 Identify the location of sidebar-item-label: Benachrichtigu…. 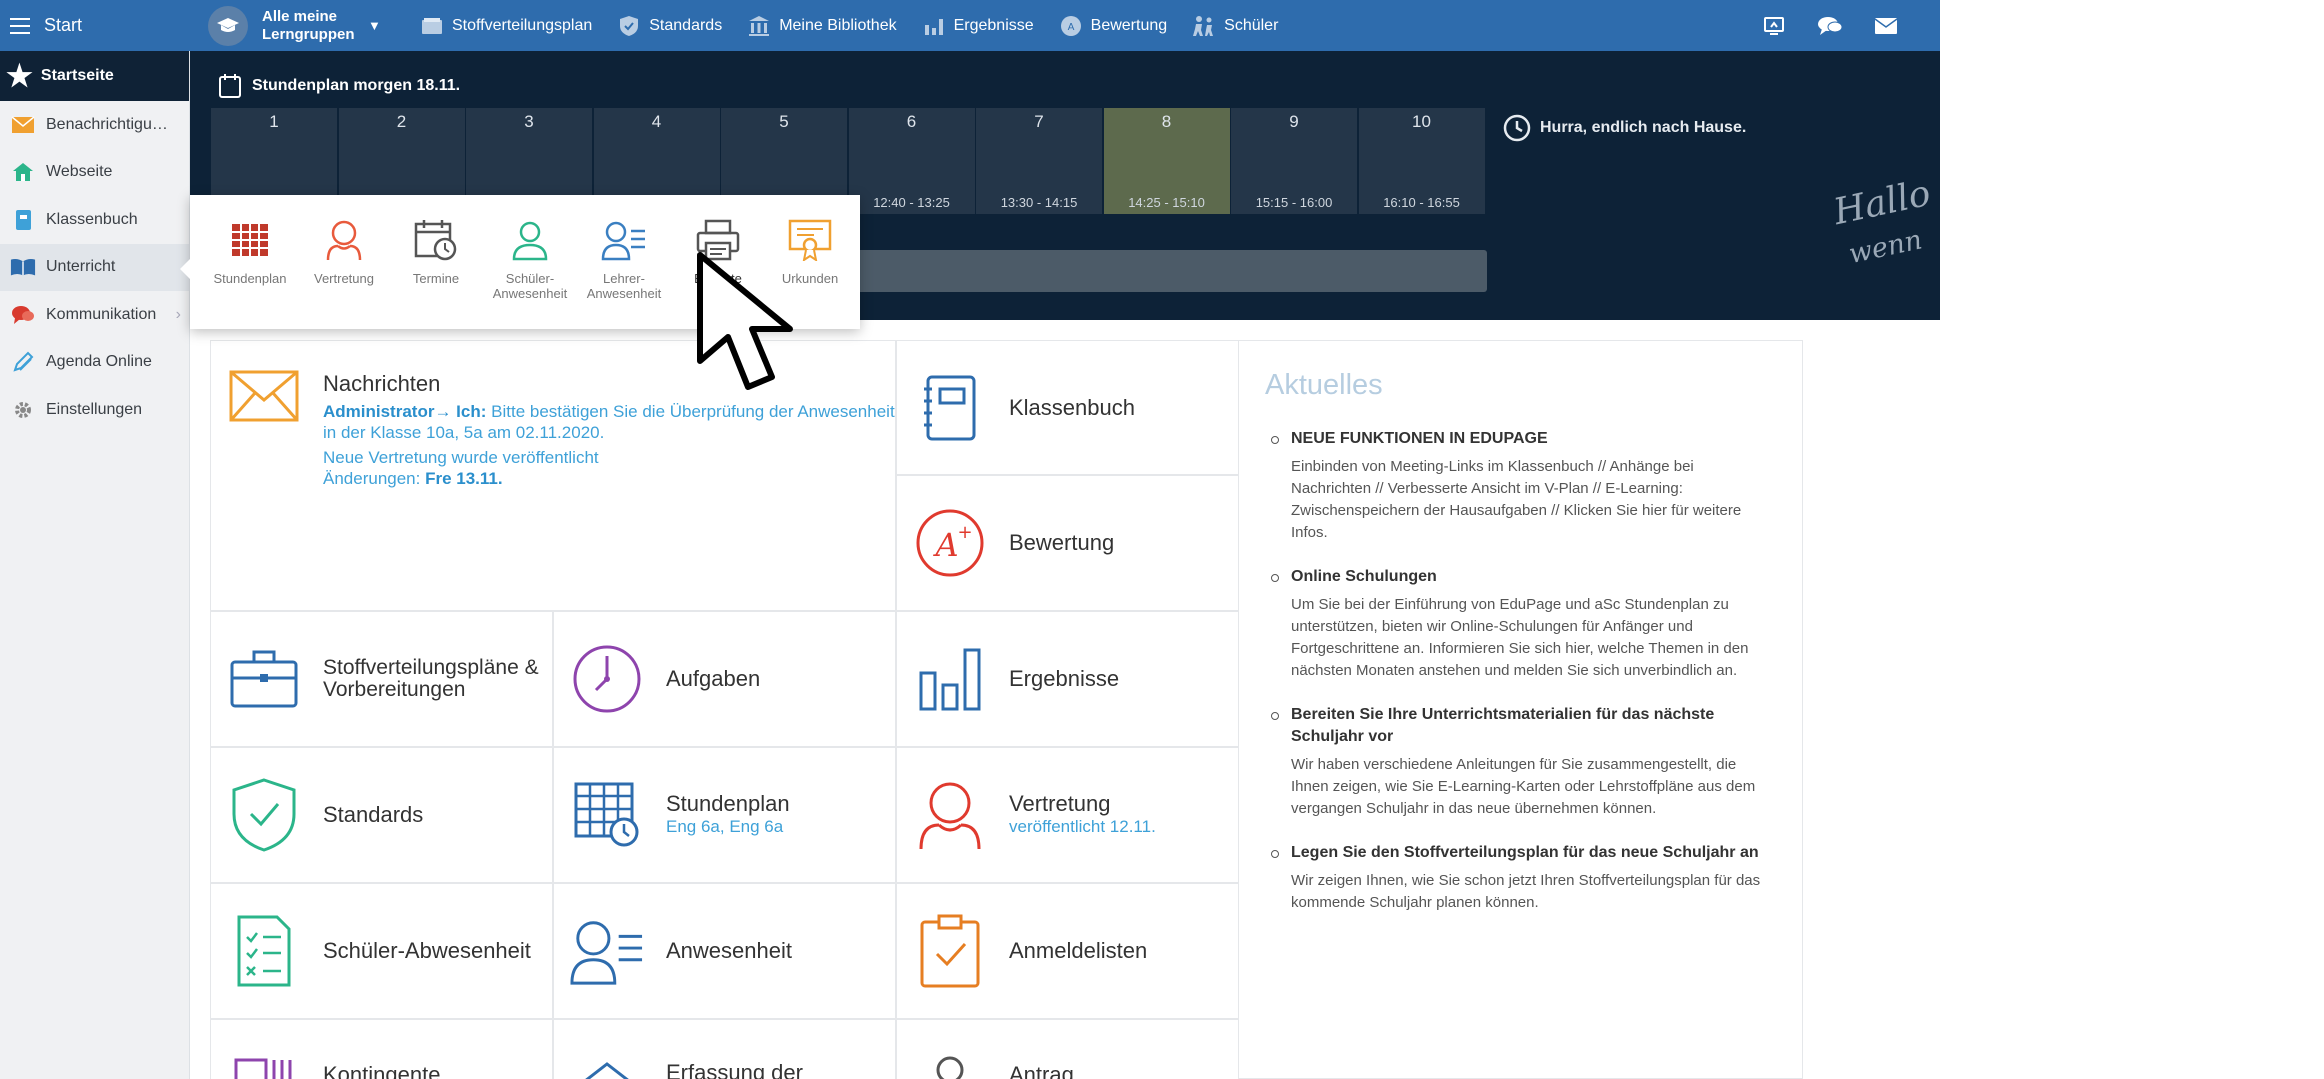
(107, 124).